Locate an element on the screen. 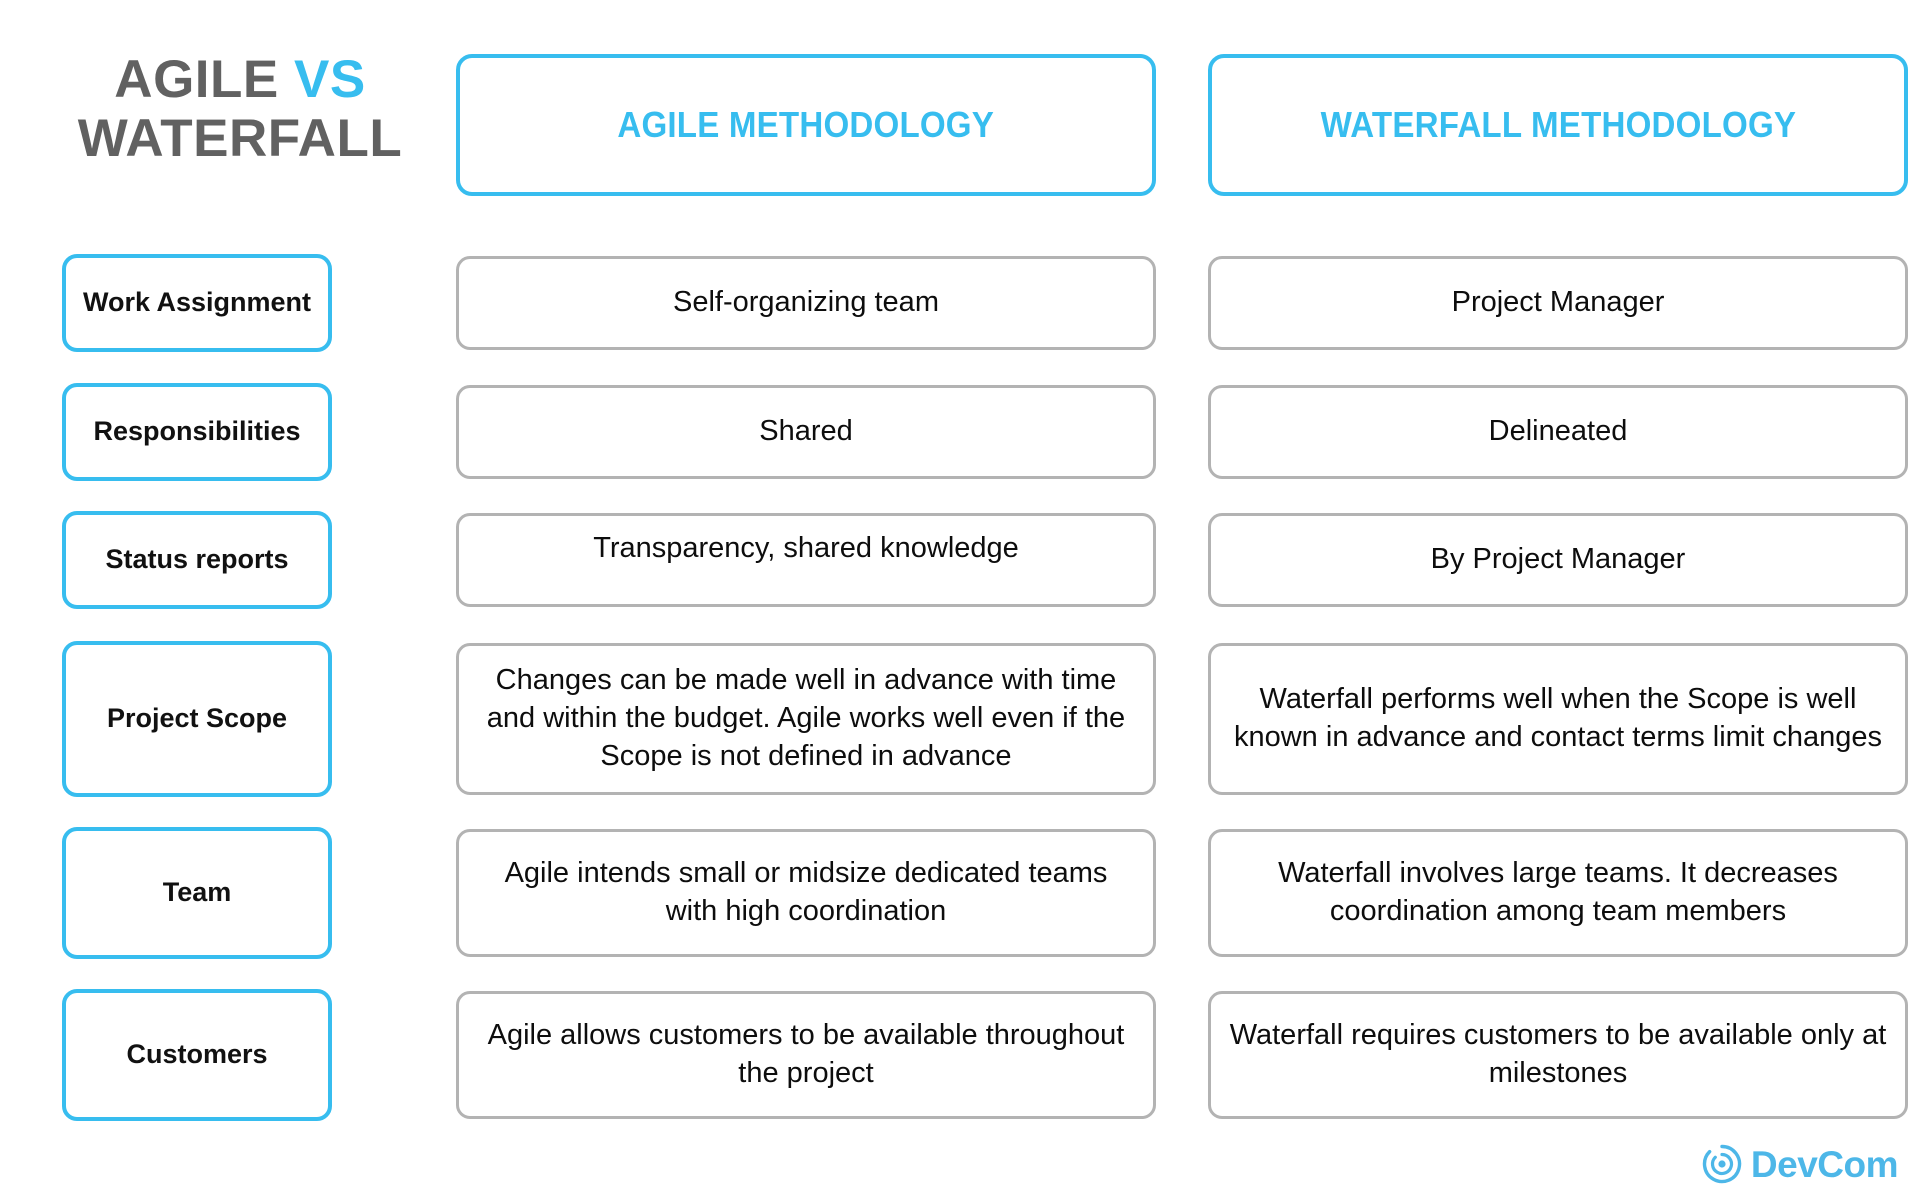 Image resolution: width=1920 pixels, height=1199 pixels. column-header-agile: AGILE METHODOLOGY is located at coordinates (806, 125).